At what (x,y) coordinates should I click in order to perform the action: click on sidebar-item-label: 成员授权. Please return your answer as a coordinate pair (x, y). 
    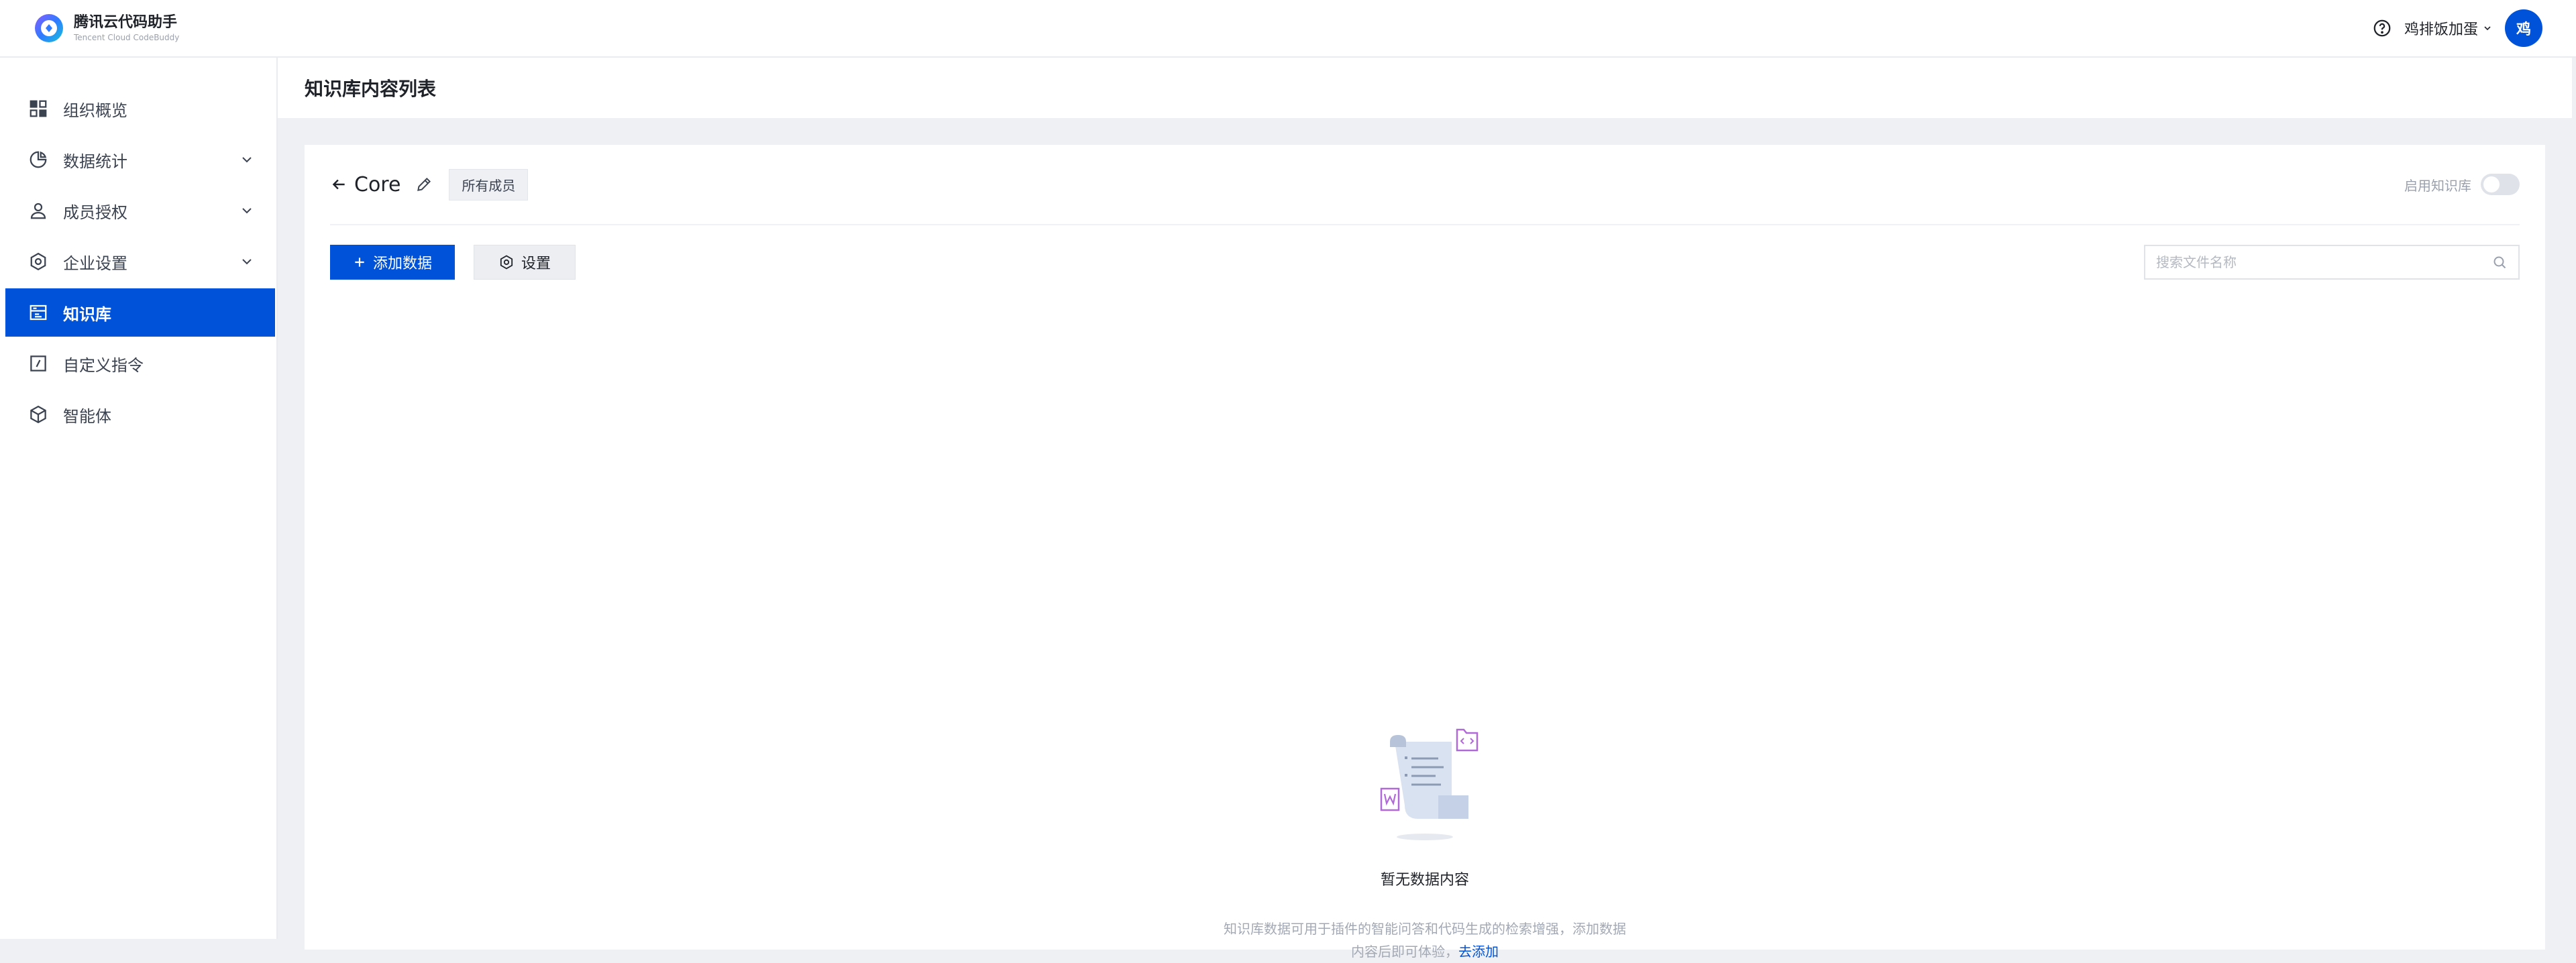
    Looking at the image, I should click on (95, 212).